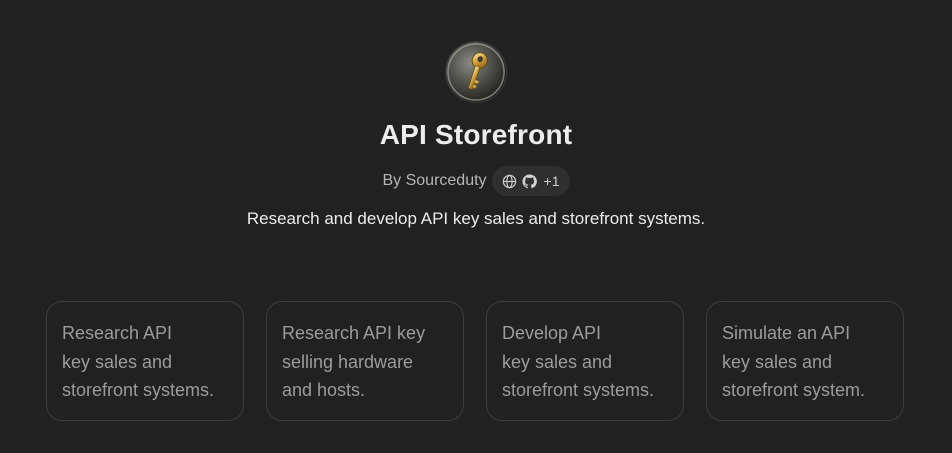 The image size is (952, 453). I want to click on prompt-line: Research API key, so click(354, 333).